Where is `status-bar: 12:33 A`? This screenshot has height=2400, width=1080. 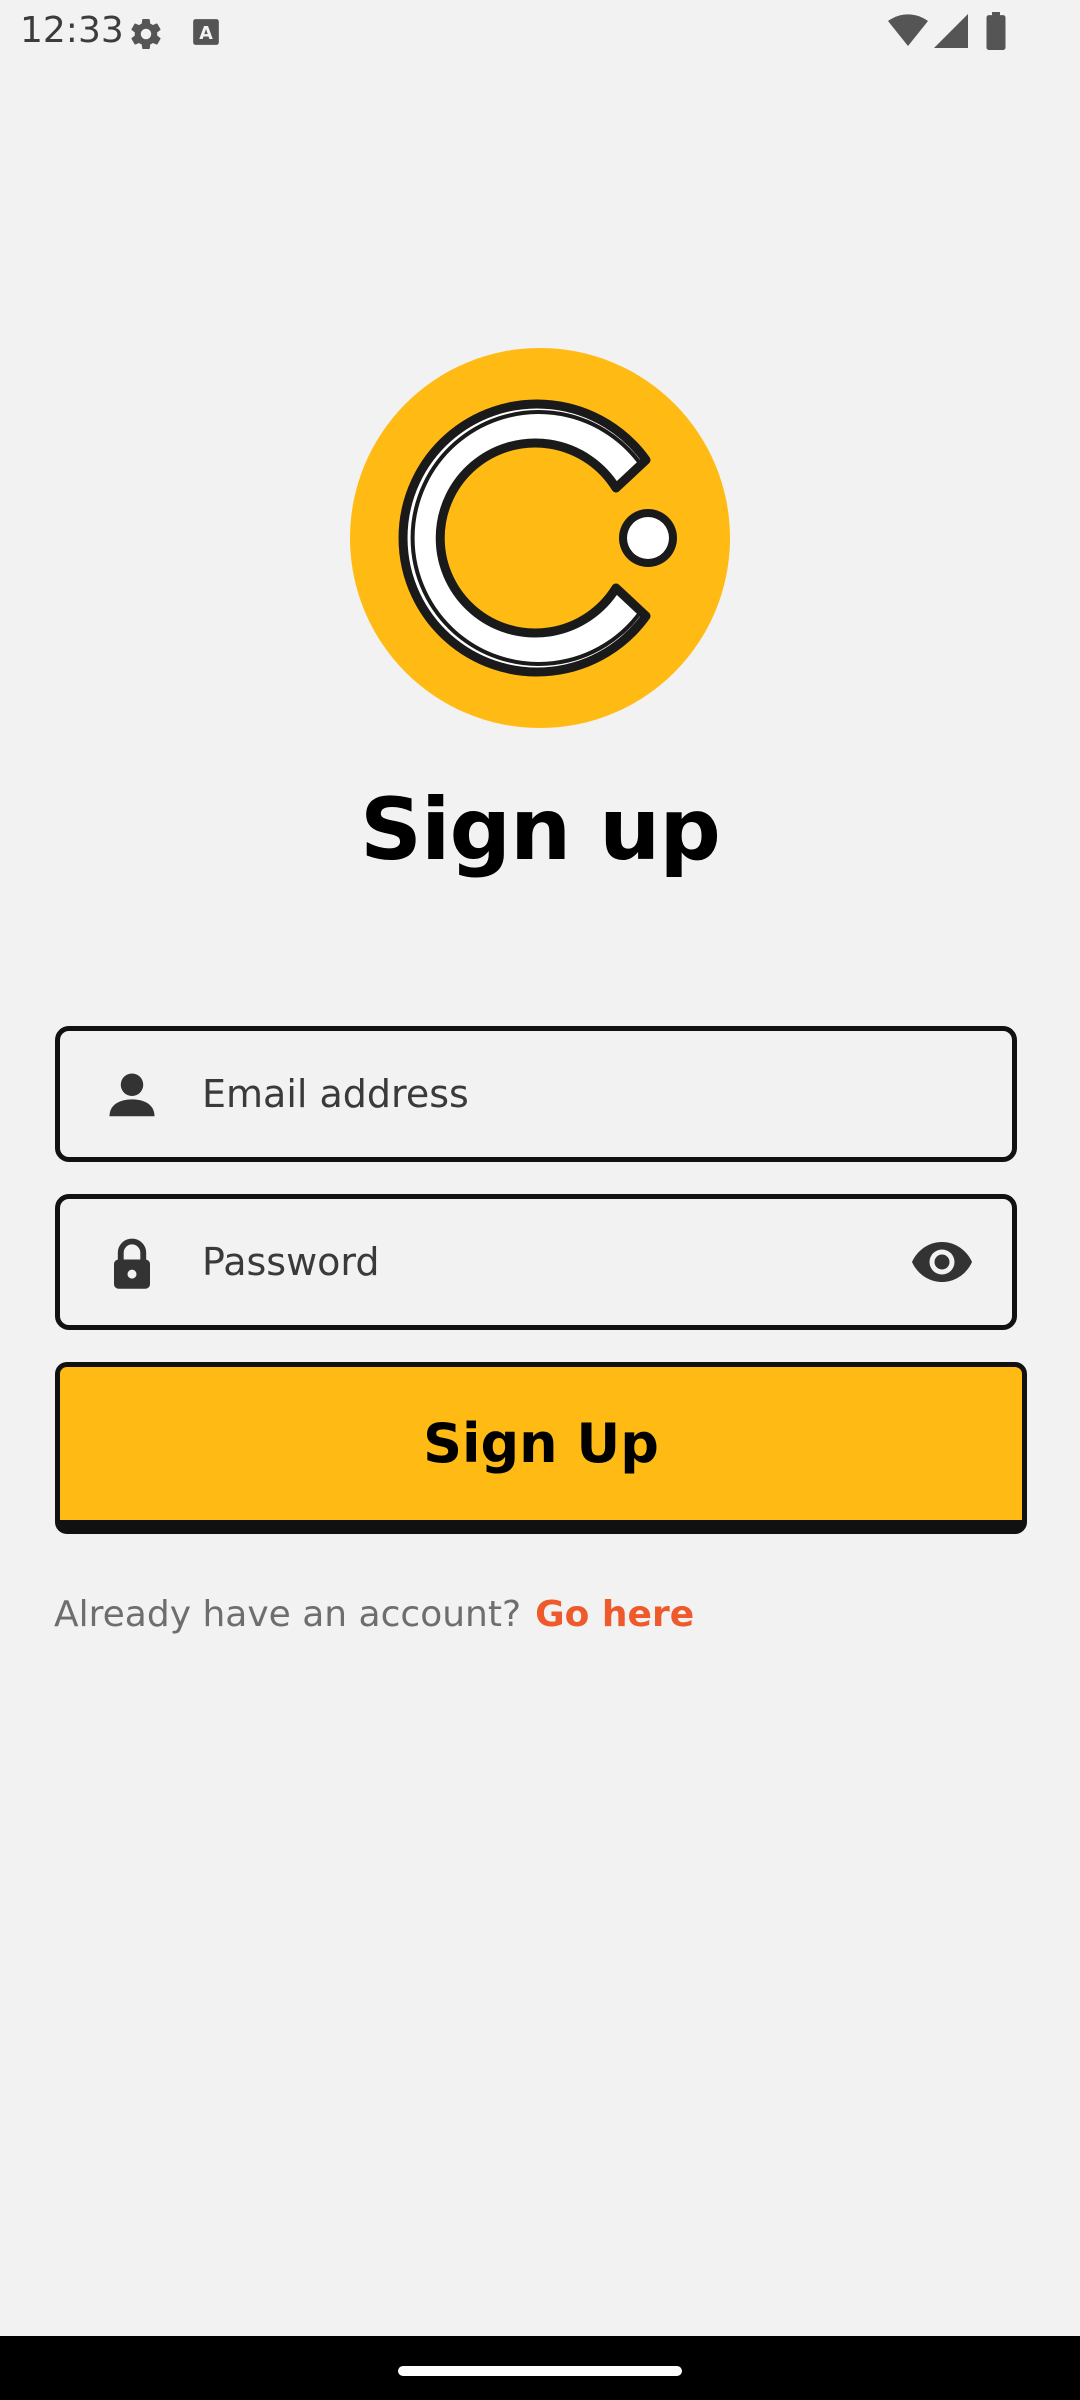 status-bar: 12:33 A is located at coordinates (540, 32).